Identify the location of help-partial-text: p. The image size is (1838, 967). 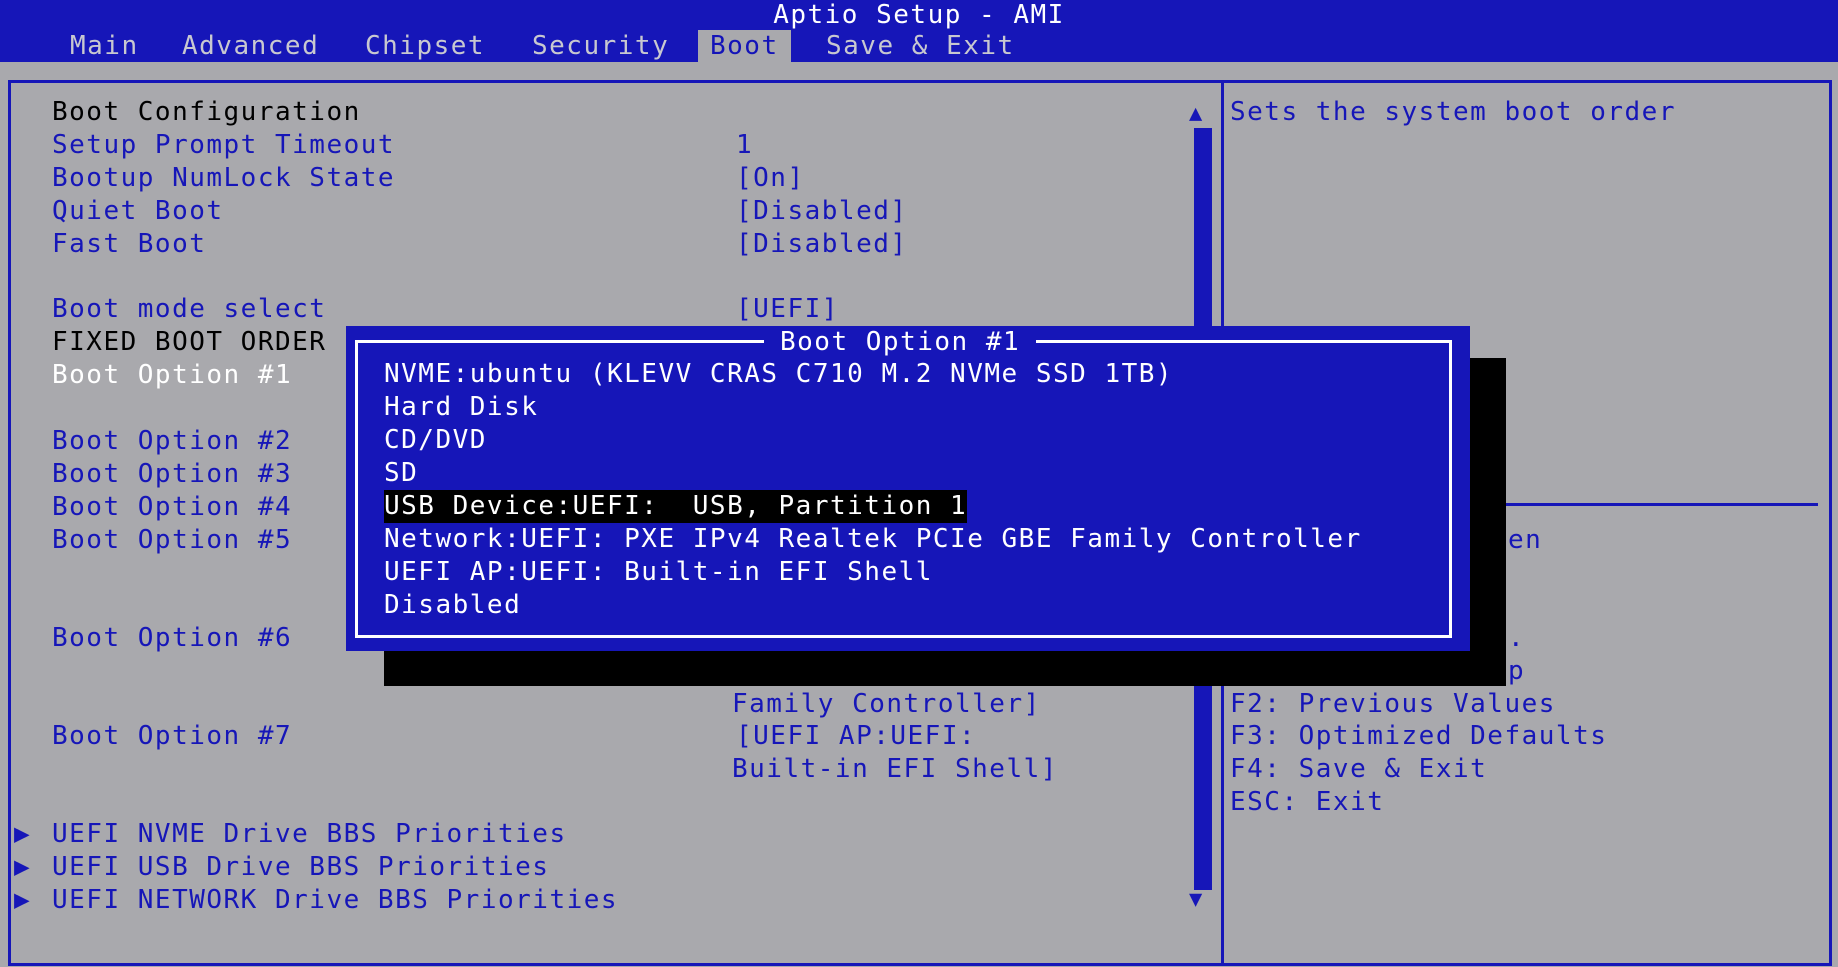
(1517, 671).